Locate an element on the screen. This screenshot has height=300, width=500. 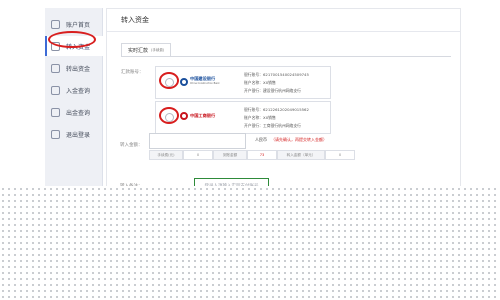
sidebar-item-label: 出金查询 is located at coordinates (78, 113).